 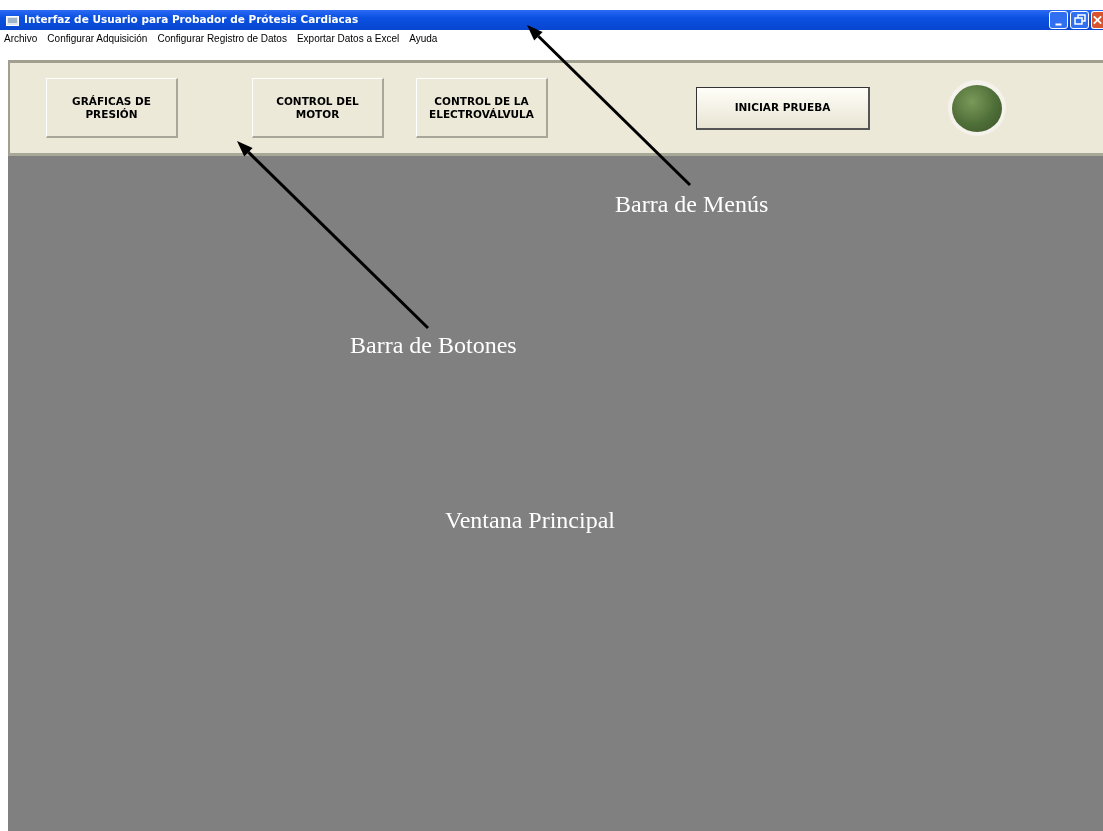 What do you see at coordinates (318, 108) in the screenshot?
I see `toolbar-button: CONTROL DEL MOTOR` at bounding box center [318, 108].